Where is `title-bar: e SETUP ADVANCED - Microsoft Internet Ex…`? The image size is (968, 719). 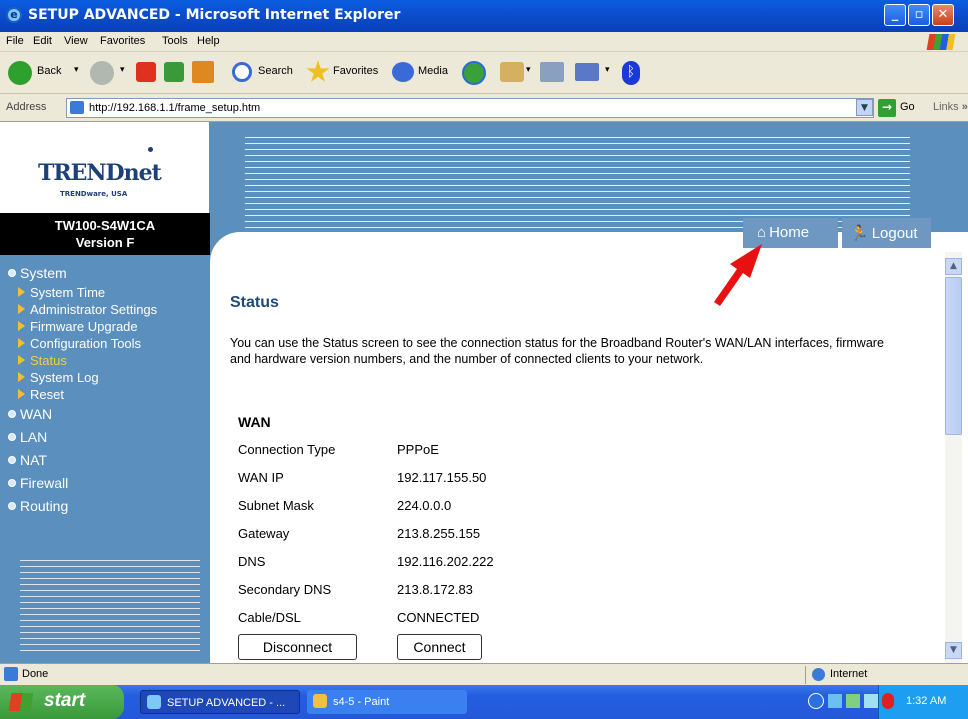 title-bar: e SETUP ADVANCED - Microsoft Internet Ex… is located at coordinates (484, 16).